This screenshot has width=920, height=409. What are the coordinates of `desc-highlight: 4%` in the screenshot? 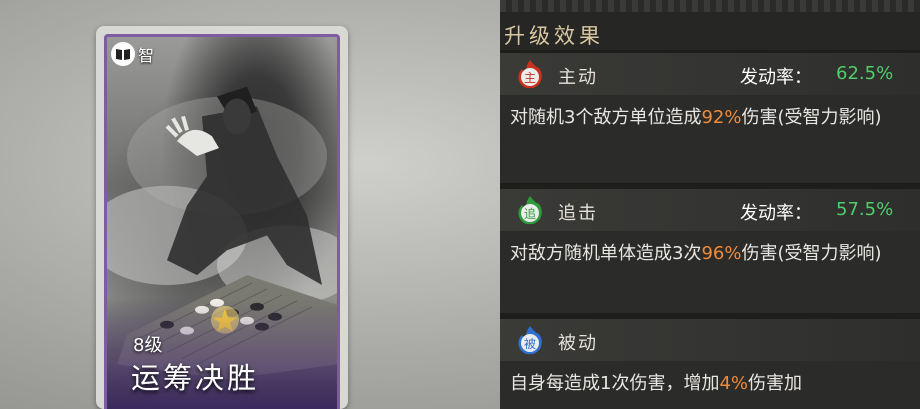 It's located at (734, 383).